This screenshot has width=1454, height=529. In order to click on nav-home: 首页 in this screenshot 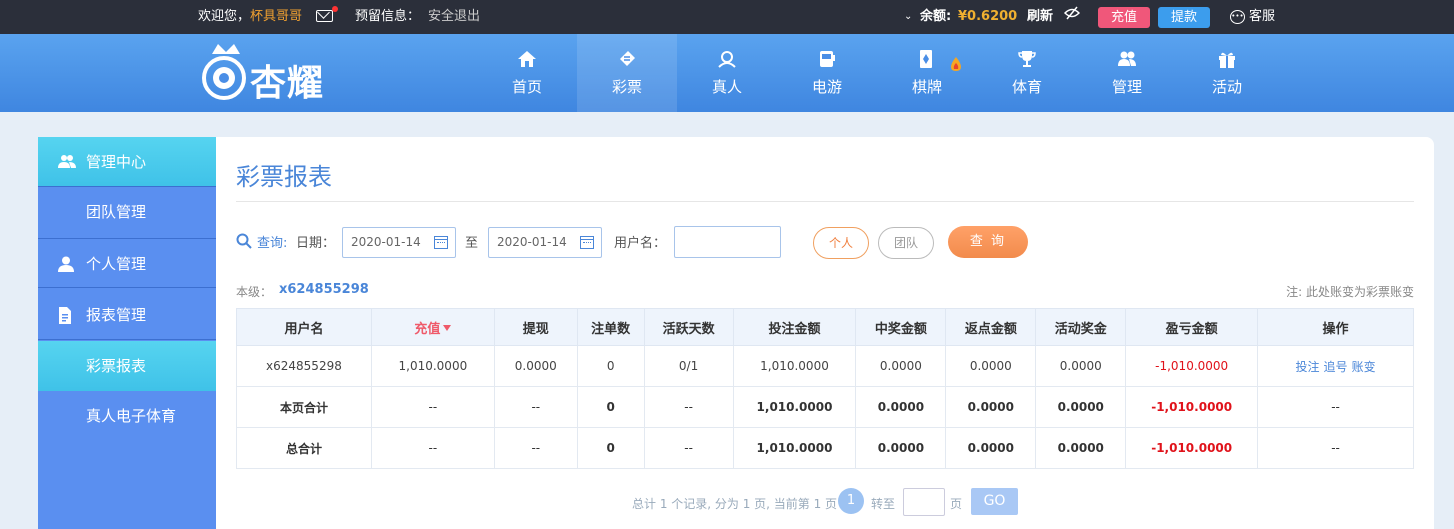, I will do `click(527, 73)`.